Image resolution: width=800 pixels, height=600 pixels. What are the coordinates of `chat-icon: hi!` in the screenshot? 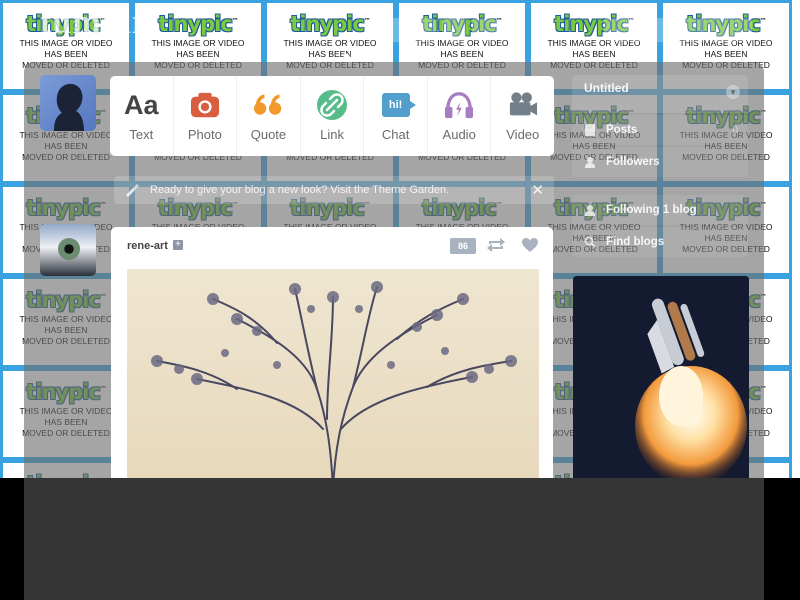 It's located at (398, 105).